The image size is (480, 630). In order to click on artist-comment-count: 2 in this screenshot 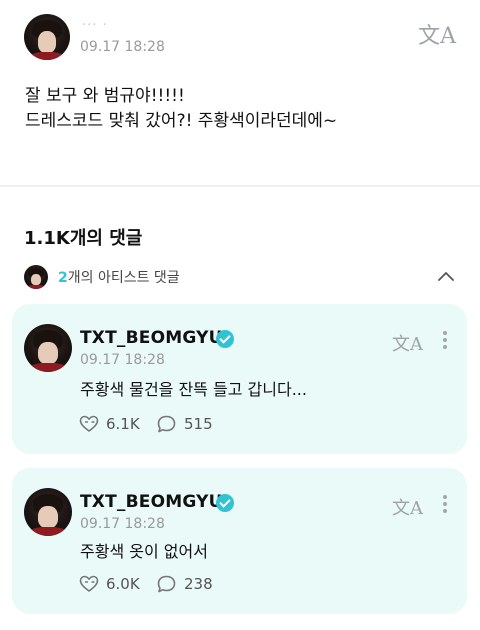, I will do `click(63, 278)`.